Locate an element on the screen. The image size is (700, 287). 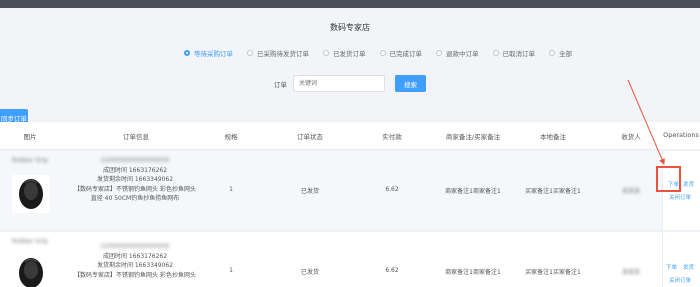
header-status: 订单状态 is located at coordinates (310, 137).